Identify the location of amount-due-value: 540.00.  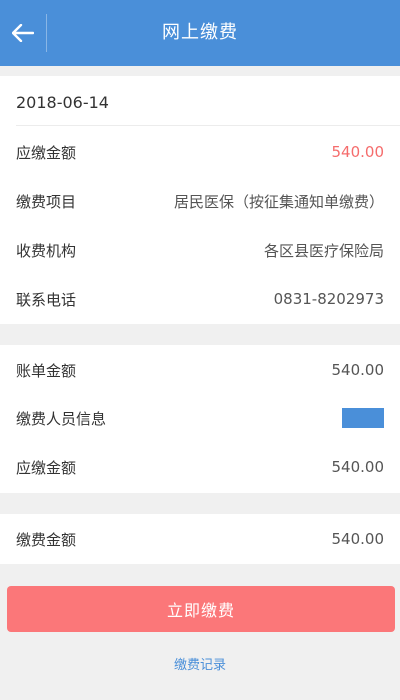
(358, 152).